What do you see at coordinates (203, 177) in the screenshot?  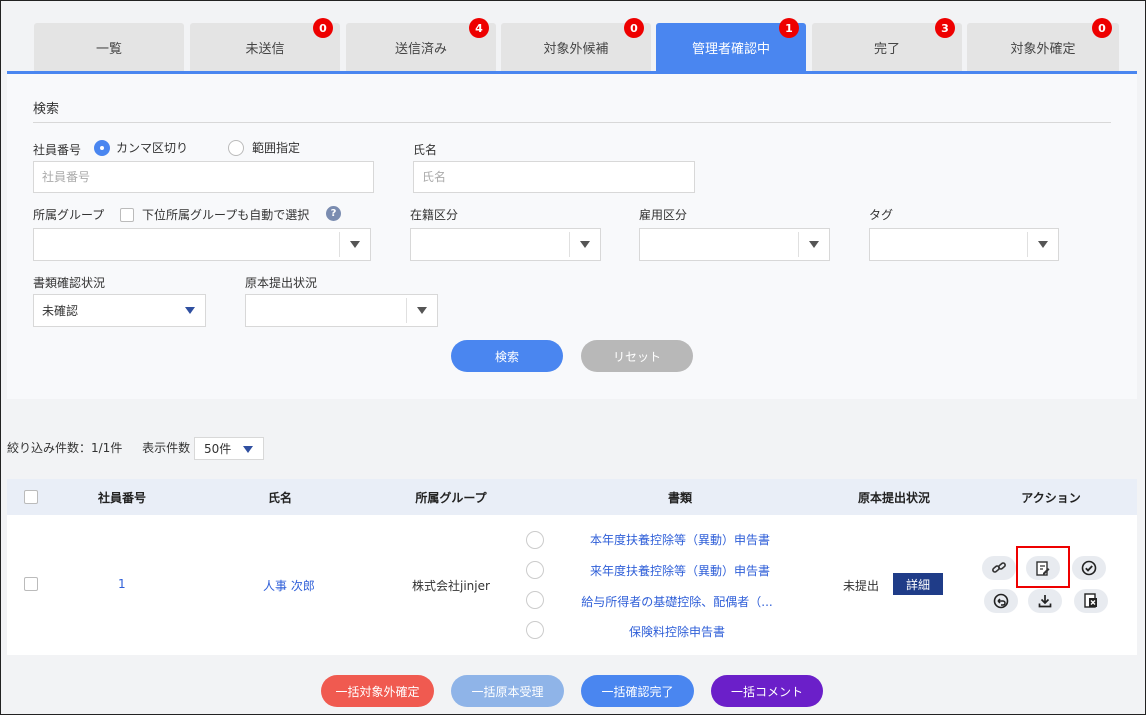 I see `employee-no-input` at bounding box center [203, 177].